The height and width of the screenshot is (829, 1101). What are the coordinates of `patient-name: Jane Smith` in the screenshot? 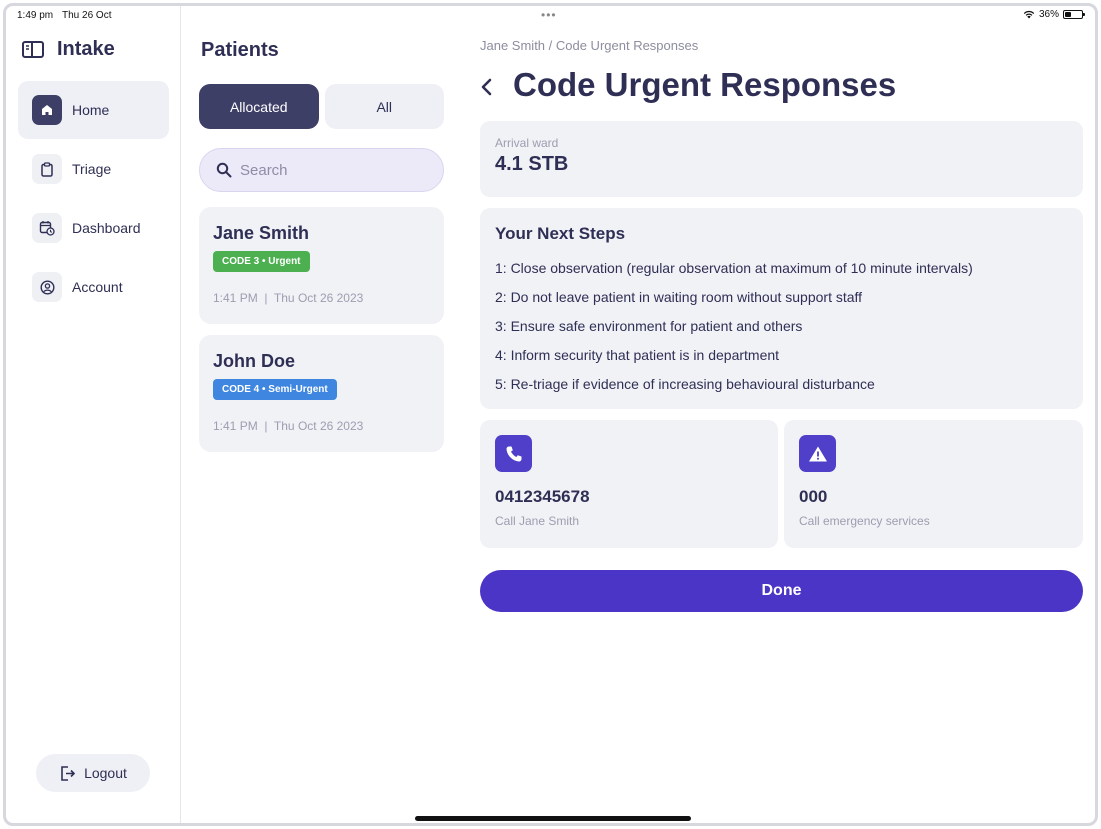 It's located at (261, 233).